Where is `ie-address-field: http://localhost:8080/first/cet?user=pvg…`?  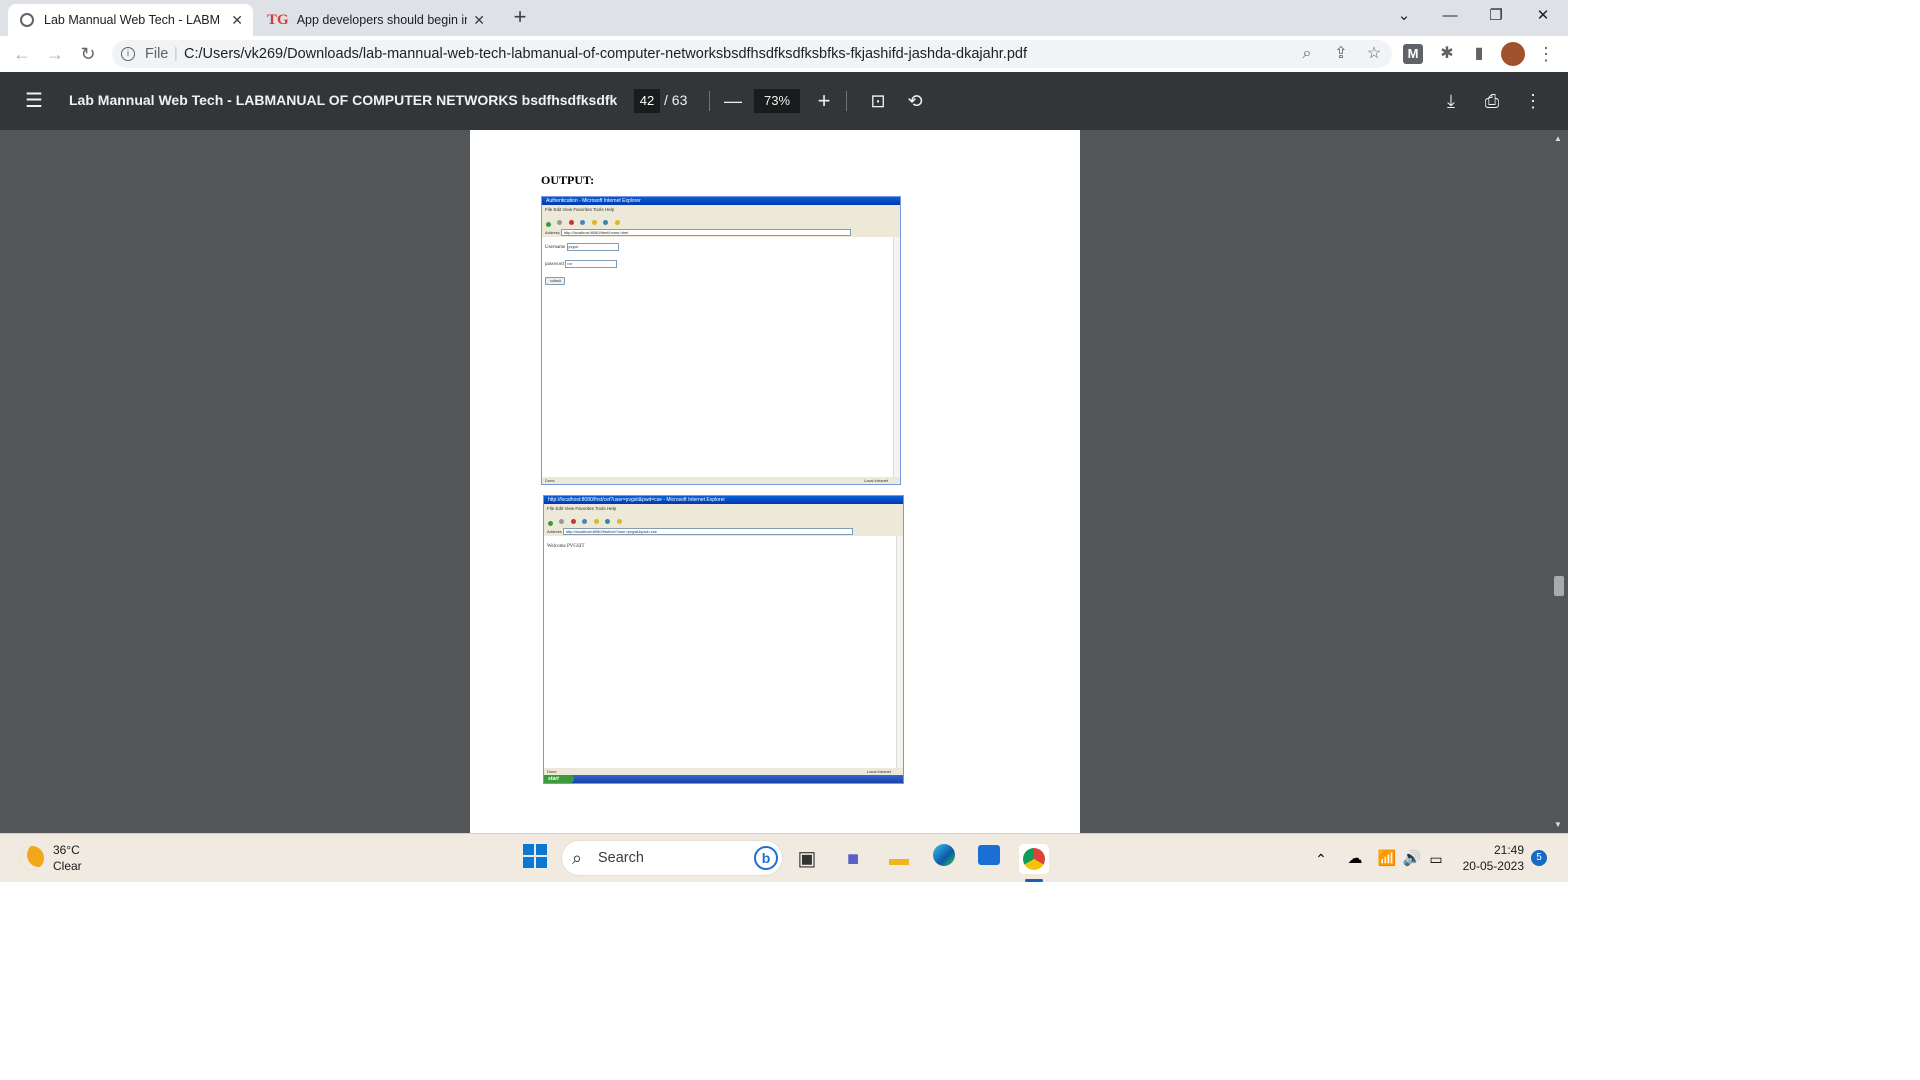
ie-address-field: http://localhost:8080/first/cet?user=pvg… is located at coordinates (707, 532).